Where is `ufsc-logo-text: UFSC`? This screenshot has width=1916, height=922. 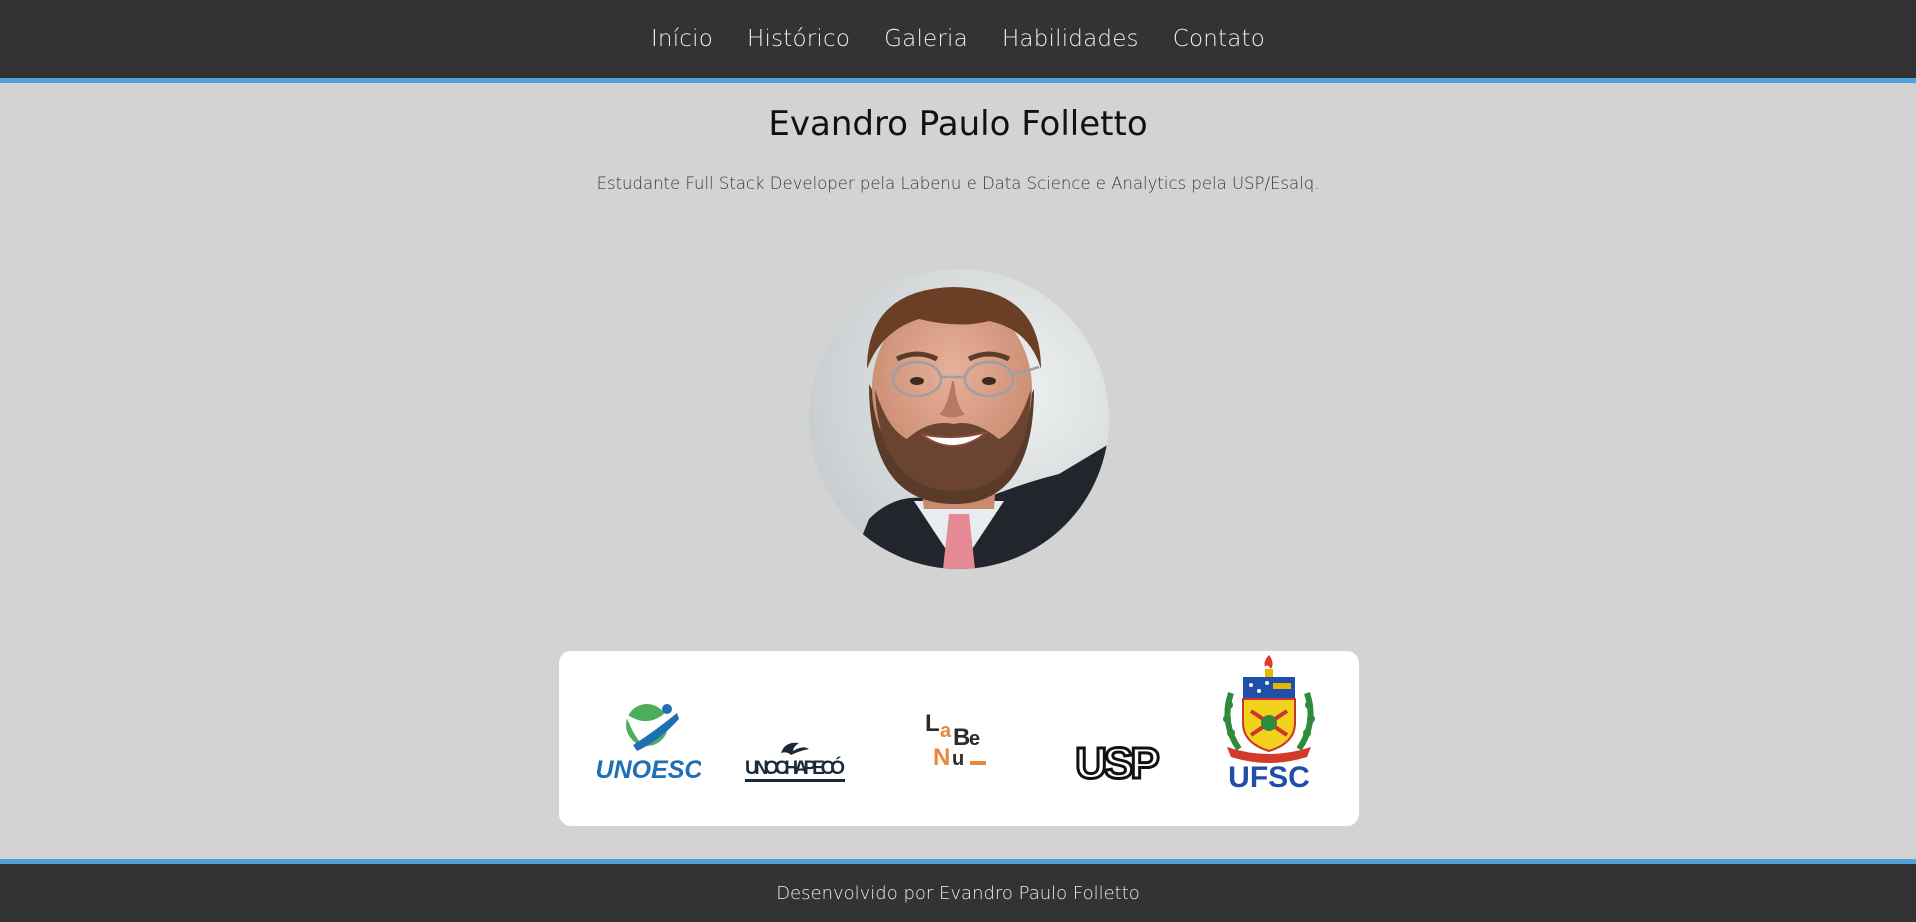 ufsc-logo-text: UFSC is located at coordinates (1269, 776).